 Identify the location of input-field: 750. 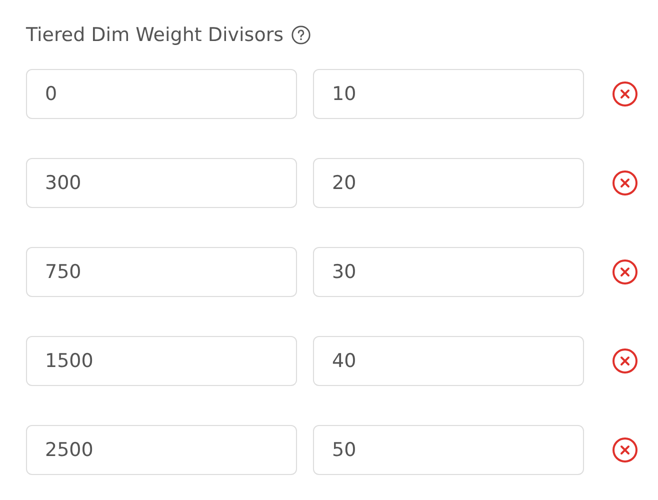
(161, 272).